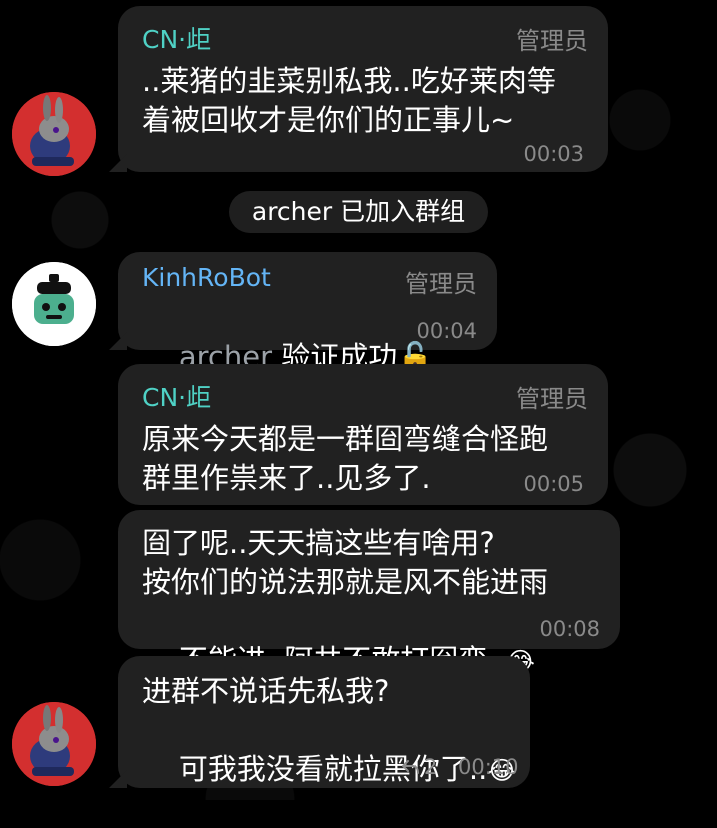  Describe the element at coordinates (328, 120) in the screenshot. I see `message-text-line-2: 着被回收才是你们的正事儿~` at that location.